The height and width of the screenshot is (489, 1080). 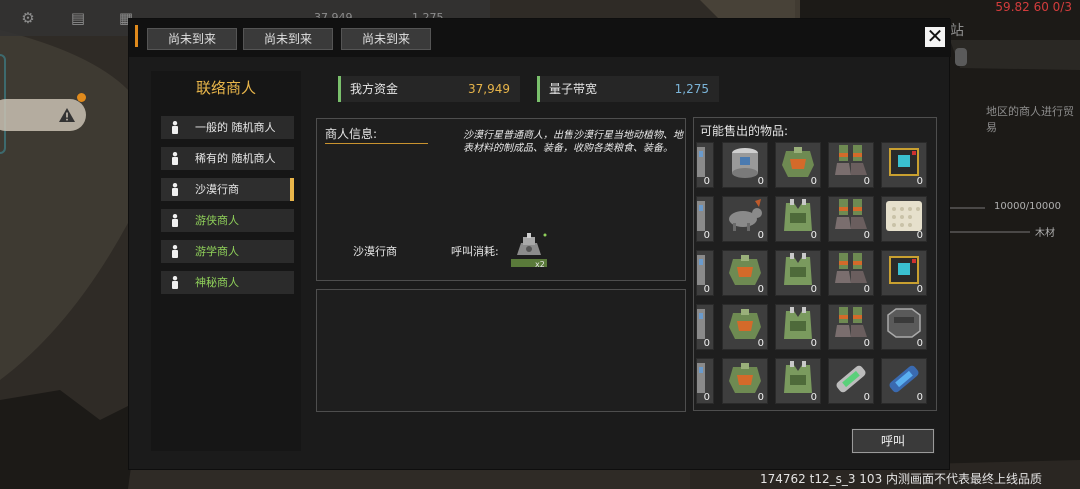 I want to click on tab-marker, so click(x=136, y=36).